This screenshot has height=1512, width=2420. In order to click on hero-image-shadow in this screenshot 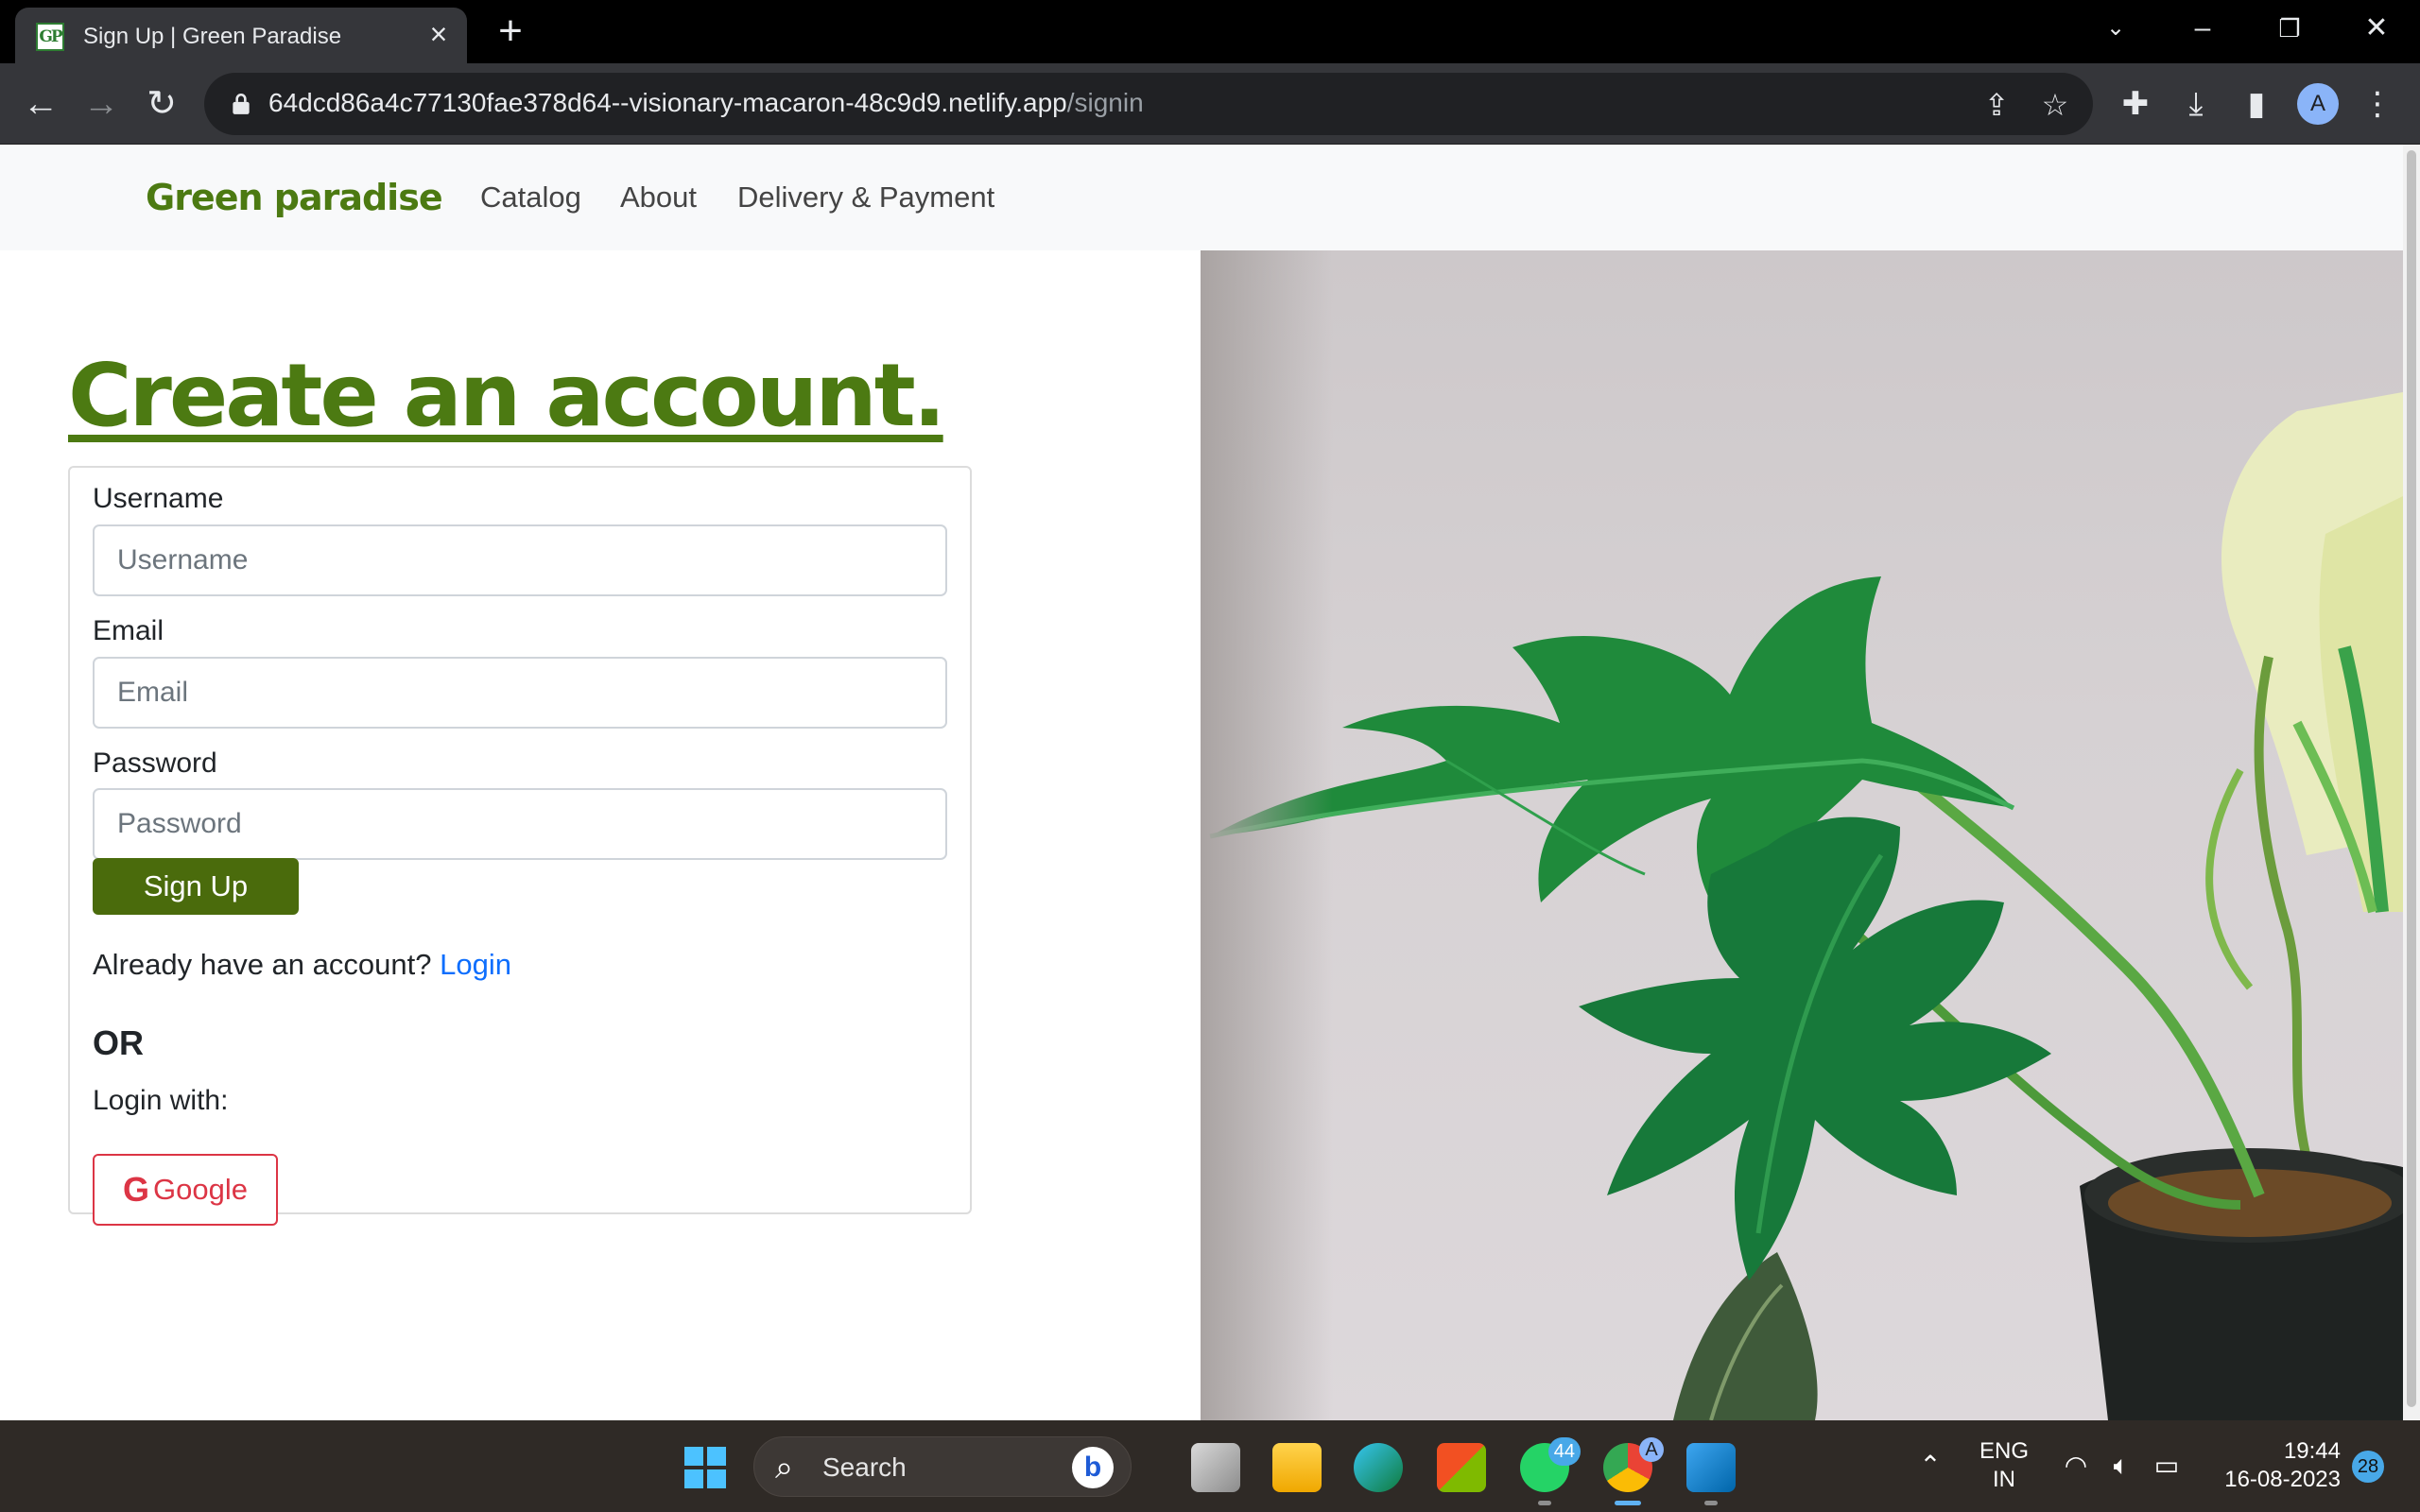, I will do `click(1267, 835)`.